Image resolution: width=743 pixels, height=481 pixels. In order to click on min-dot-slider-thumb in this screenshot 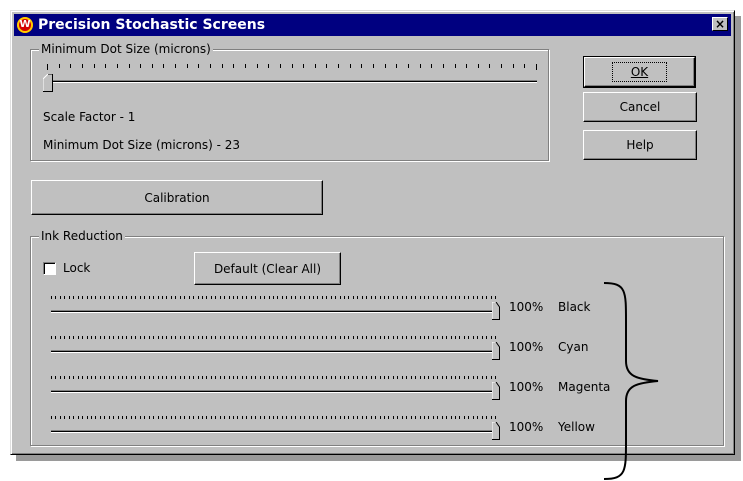, I will do `click(48, 83)`.